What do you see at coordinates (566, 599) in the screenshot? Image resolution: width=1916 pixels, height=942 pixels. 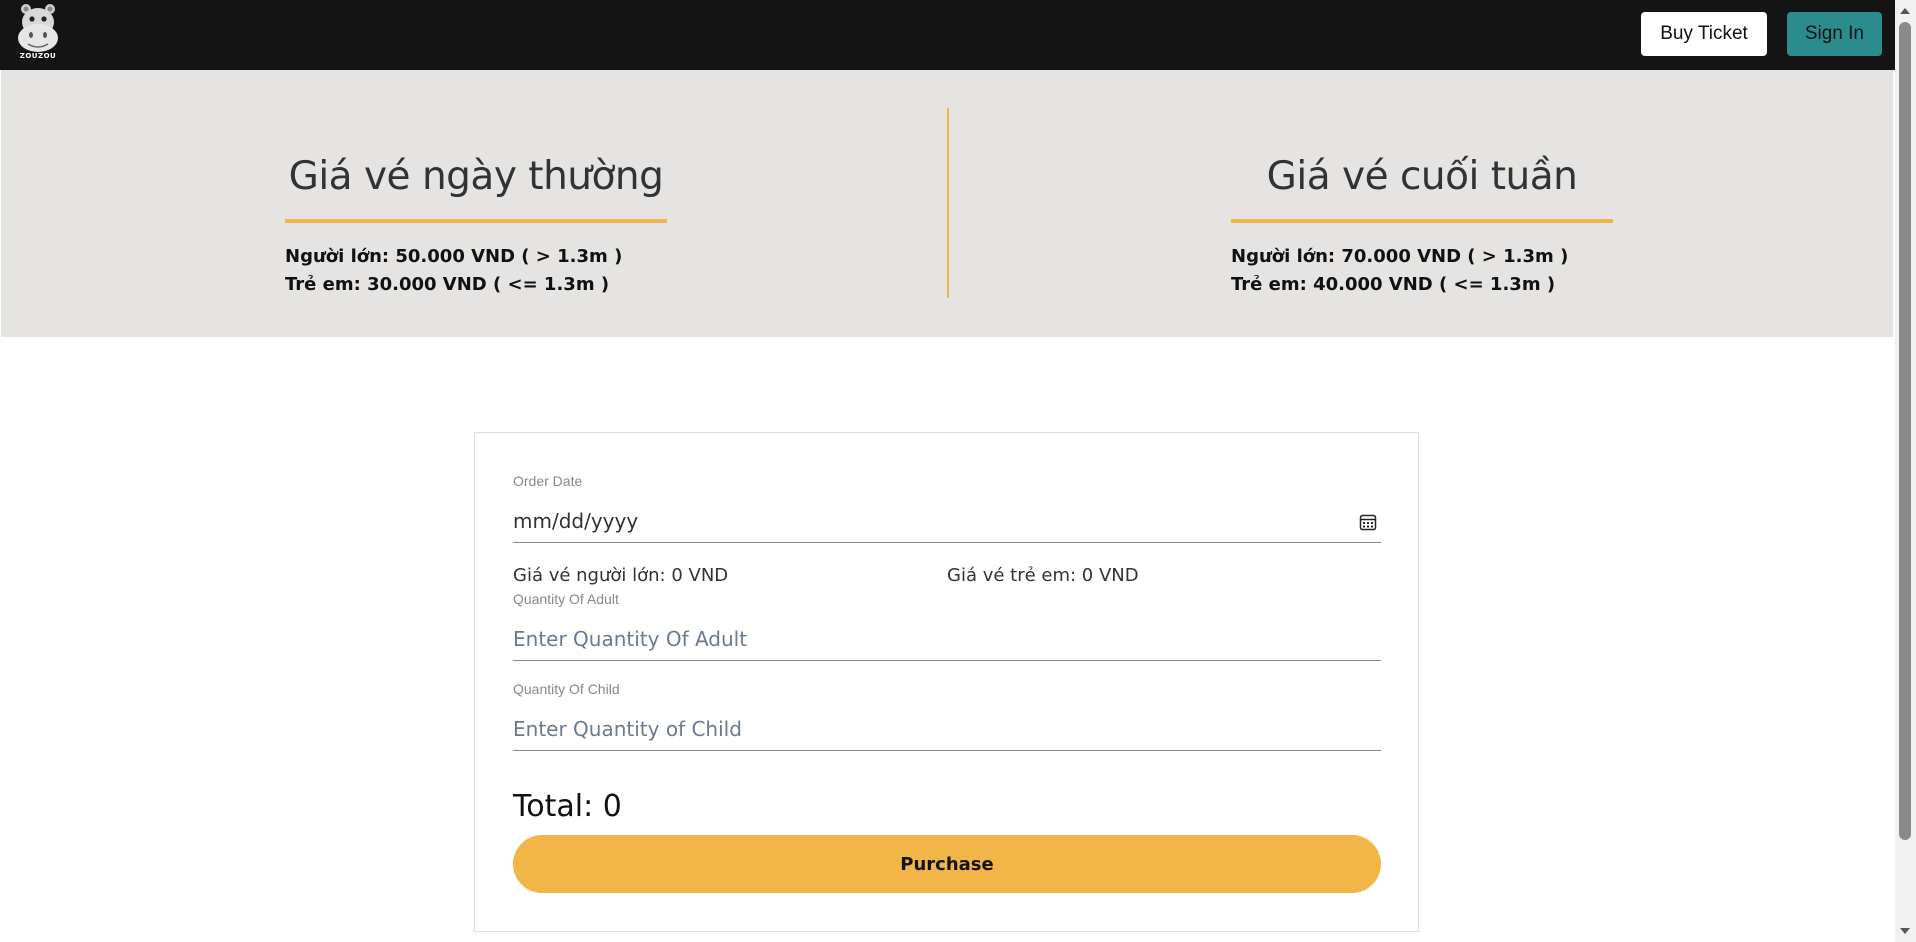 I see `adult-quantity-label: Quantity Of Adult` at bounding box center [566, 599].